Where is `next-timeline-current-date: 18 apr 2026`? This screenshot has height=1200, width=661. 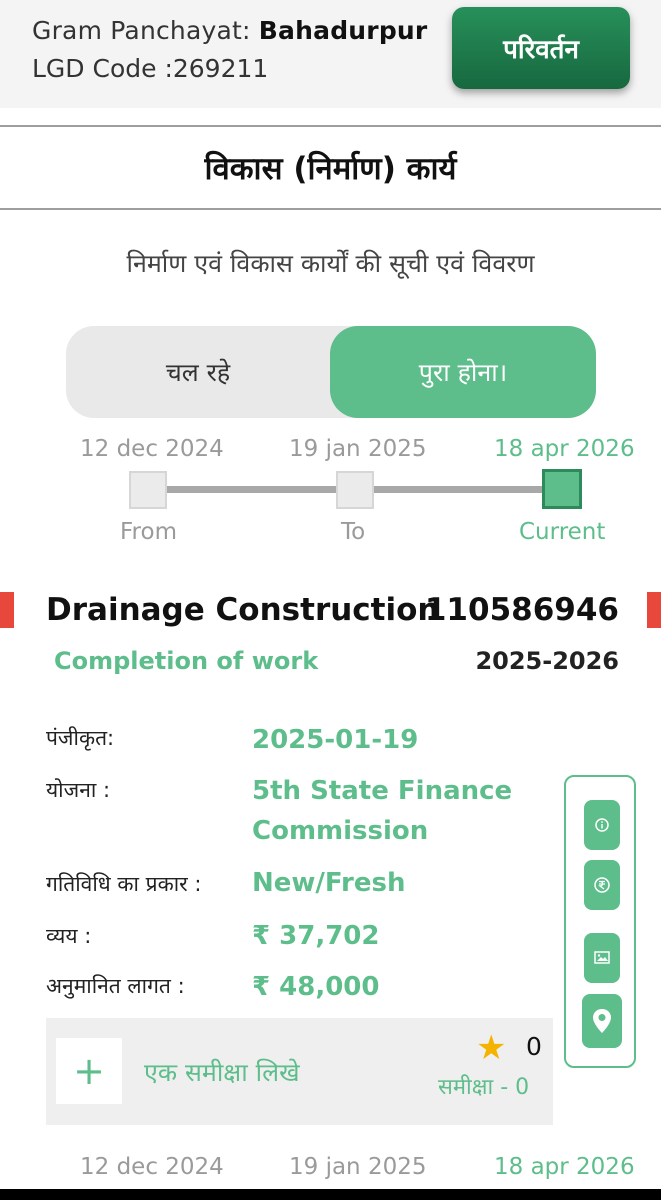 next-timeline-current-date: 18 apr 2026 is located at coordinates (564, 1167).